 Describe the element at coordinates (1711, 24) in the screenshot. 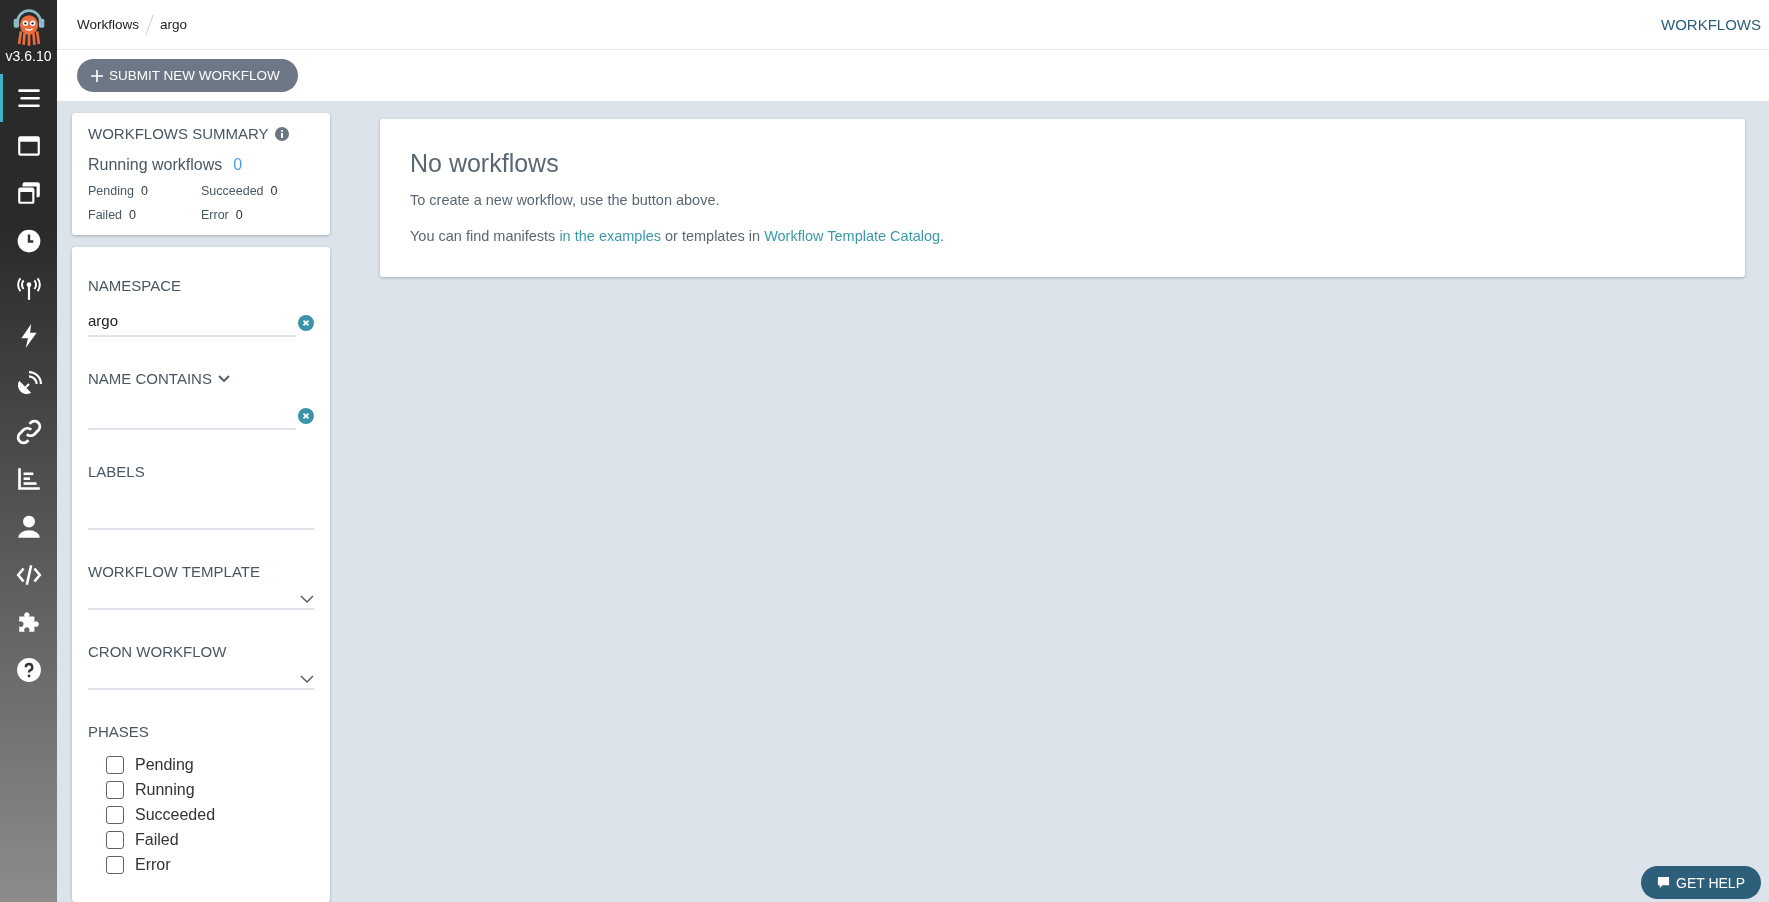

I see `page-title: WORKFLOWS` at that location.